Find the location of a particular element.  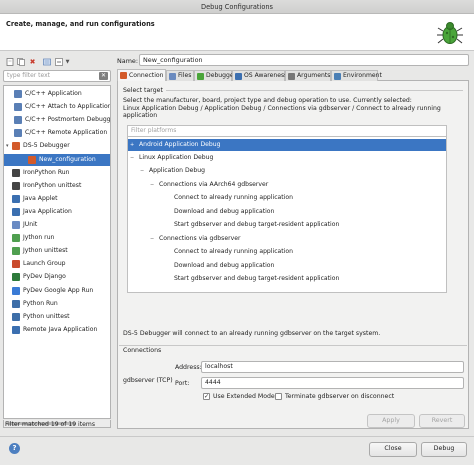

platform-tree-item-label: Connections via gdbserver is located at coordinates (200, 238).